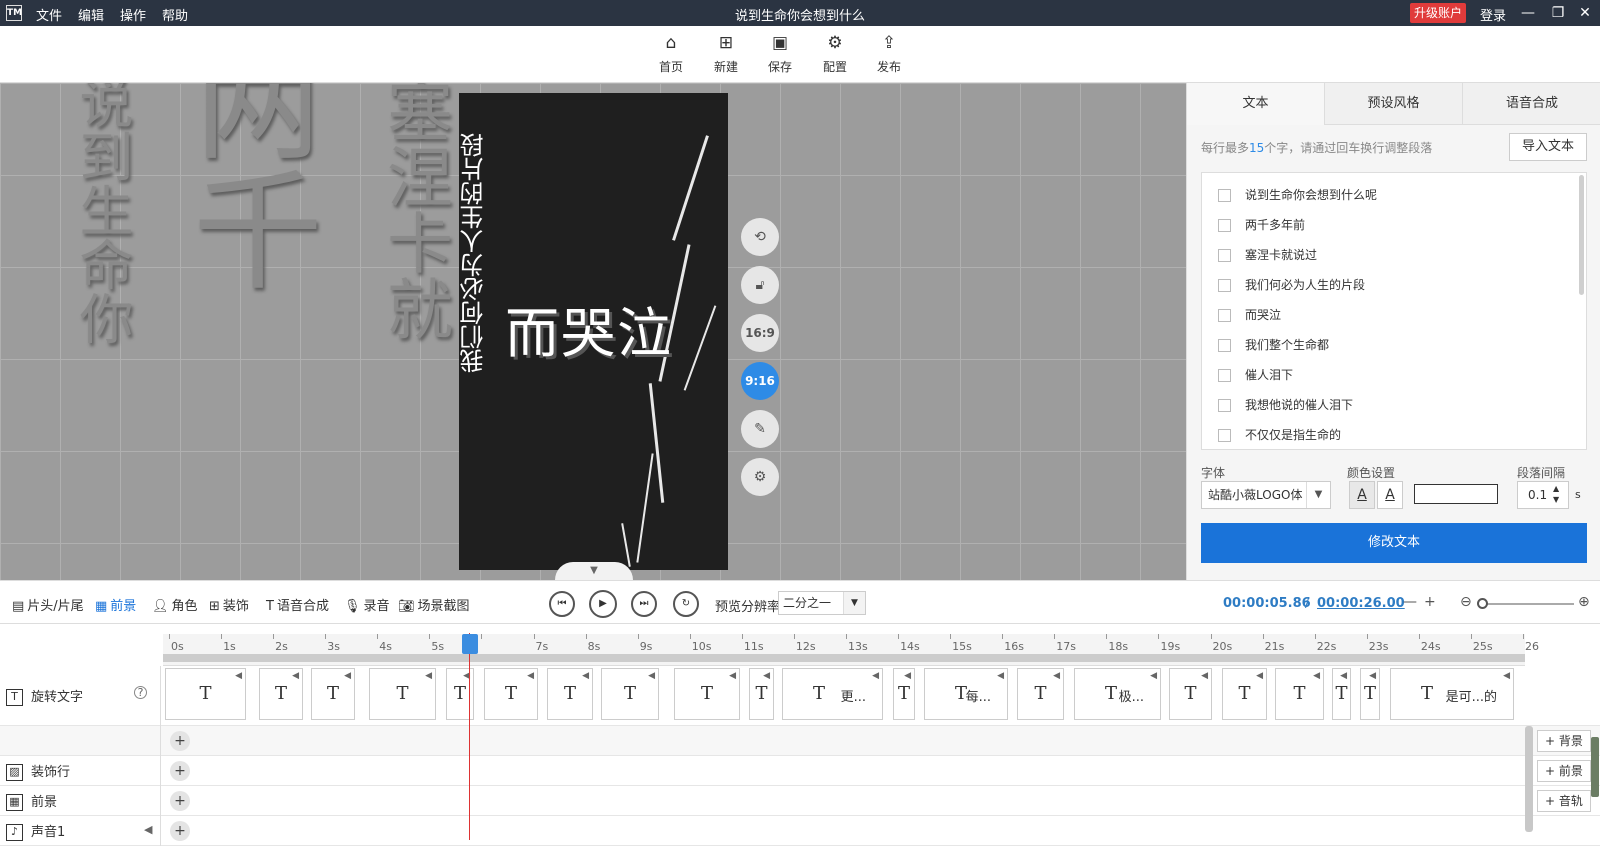 The image size is (1600, 854). Describe the element at coordinates (686, 604) in the screenshot. I see `replay-button: ↻` at that location.